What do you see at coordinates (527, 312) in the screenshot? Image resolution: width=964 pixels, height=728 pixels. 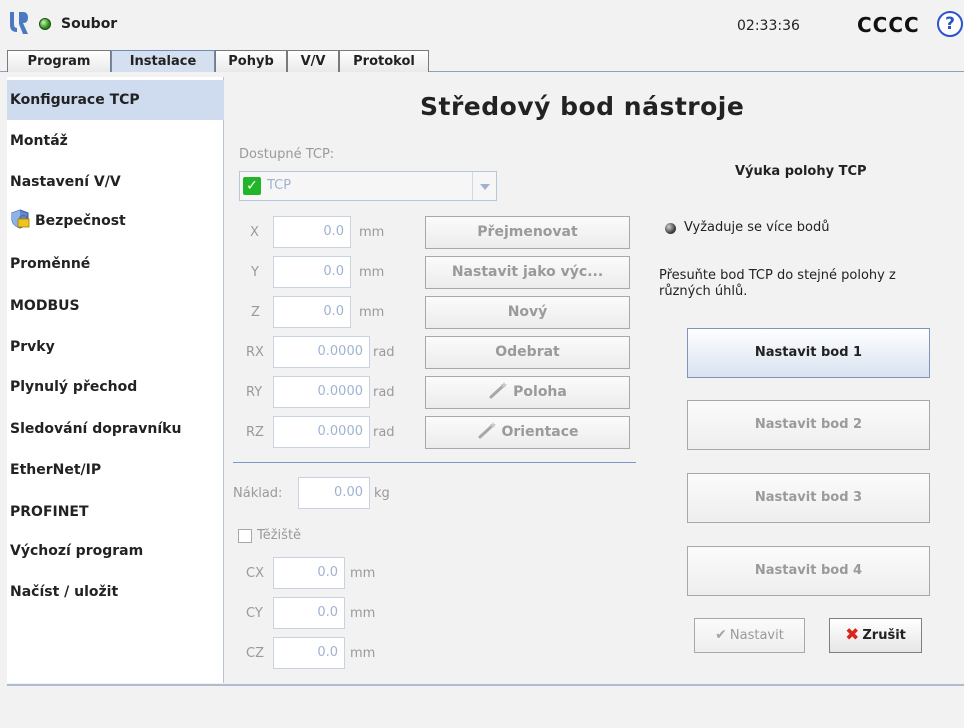 I see `new-tcp-button: Nový` at bounding box center [527, 312].